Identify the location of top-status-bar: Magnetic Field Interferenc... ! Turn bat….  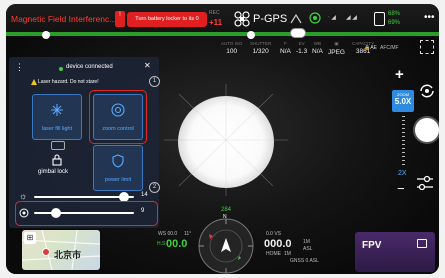
(222, 19).